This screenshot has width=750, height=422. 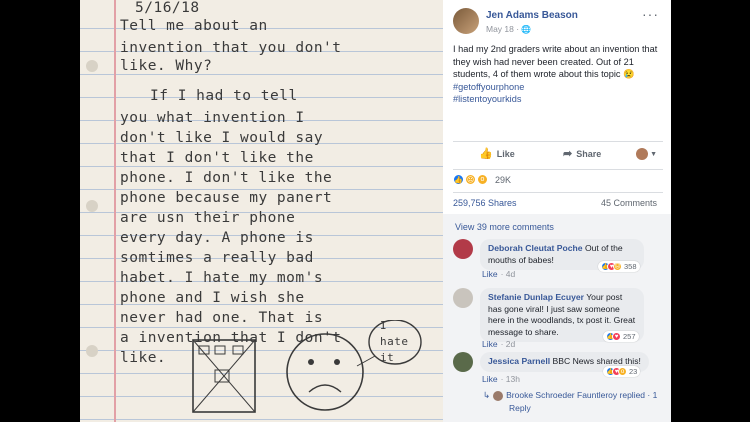 I want to click on hashtag: #listentoyourkids, so click(x=559, y=99).